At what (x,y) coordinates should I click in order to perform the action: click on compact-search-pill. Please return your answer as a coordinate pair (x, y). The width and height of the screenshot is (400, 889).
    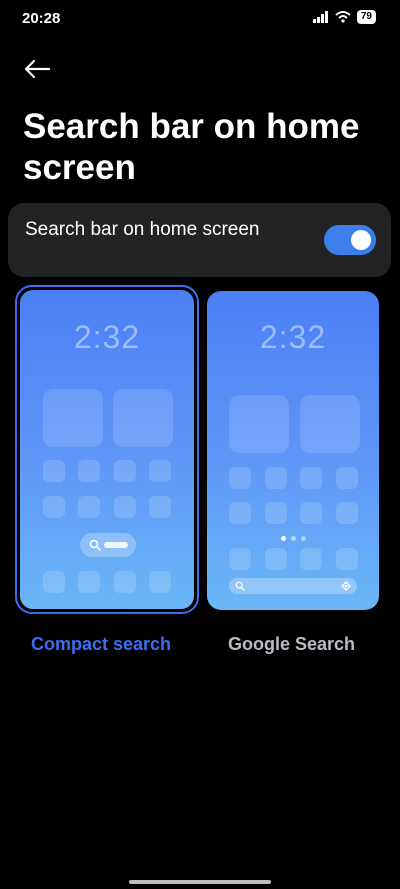
    Looking at the image, I should click on (108, 545).